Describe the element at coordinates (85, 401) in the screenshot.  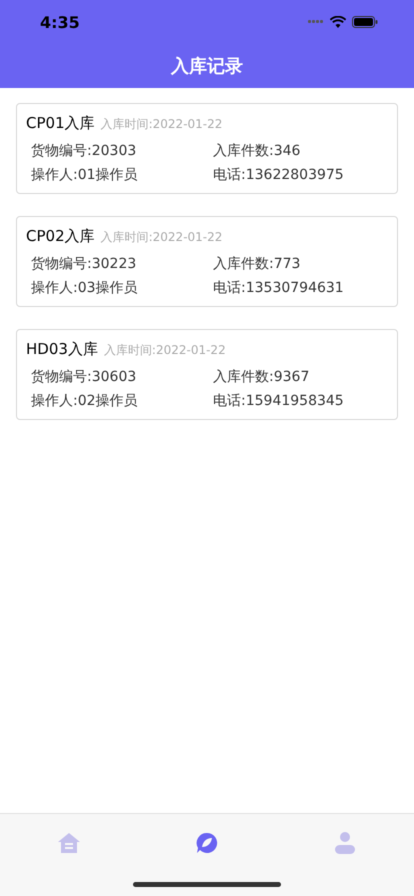
I see `operator: 操作人:02操作员` at that location.